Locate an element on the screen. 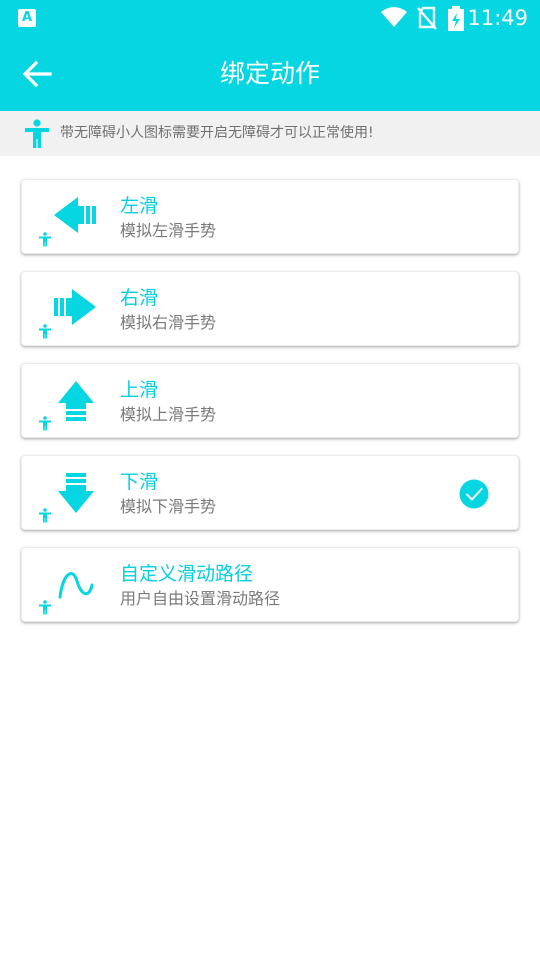 The image size is (540, 960). action-subtitle: 用户自由设置滑动路径 is located at coordinates (200, 598).